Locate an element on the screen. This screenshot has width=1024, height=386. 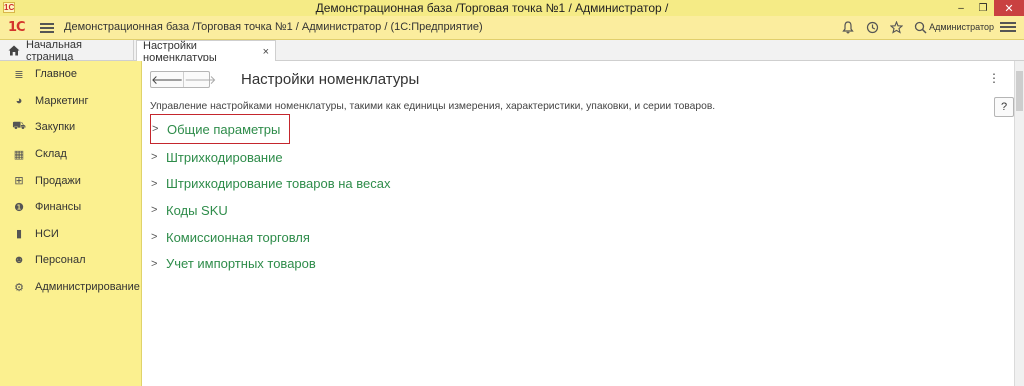
nav-buttons: 🡐 🡒 is located at coordinates (183, 79).